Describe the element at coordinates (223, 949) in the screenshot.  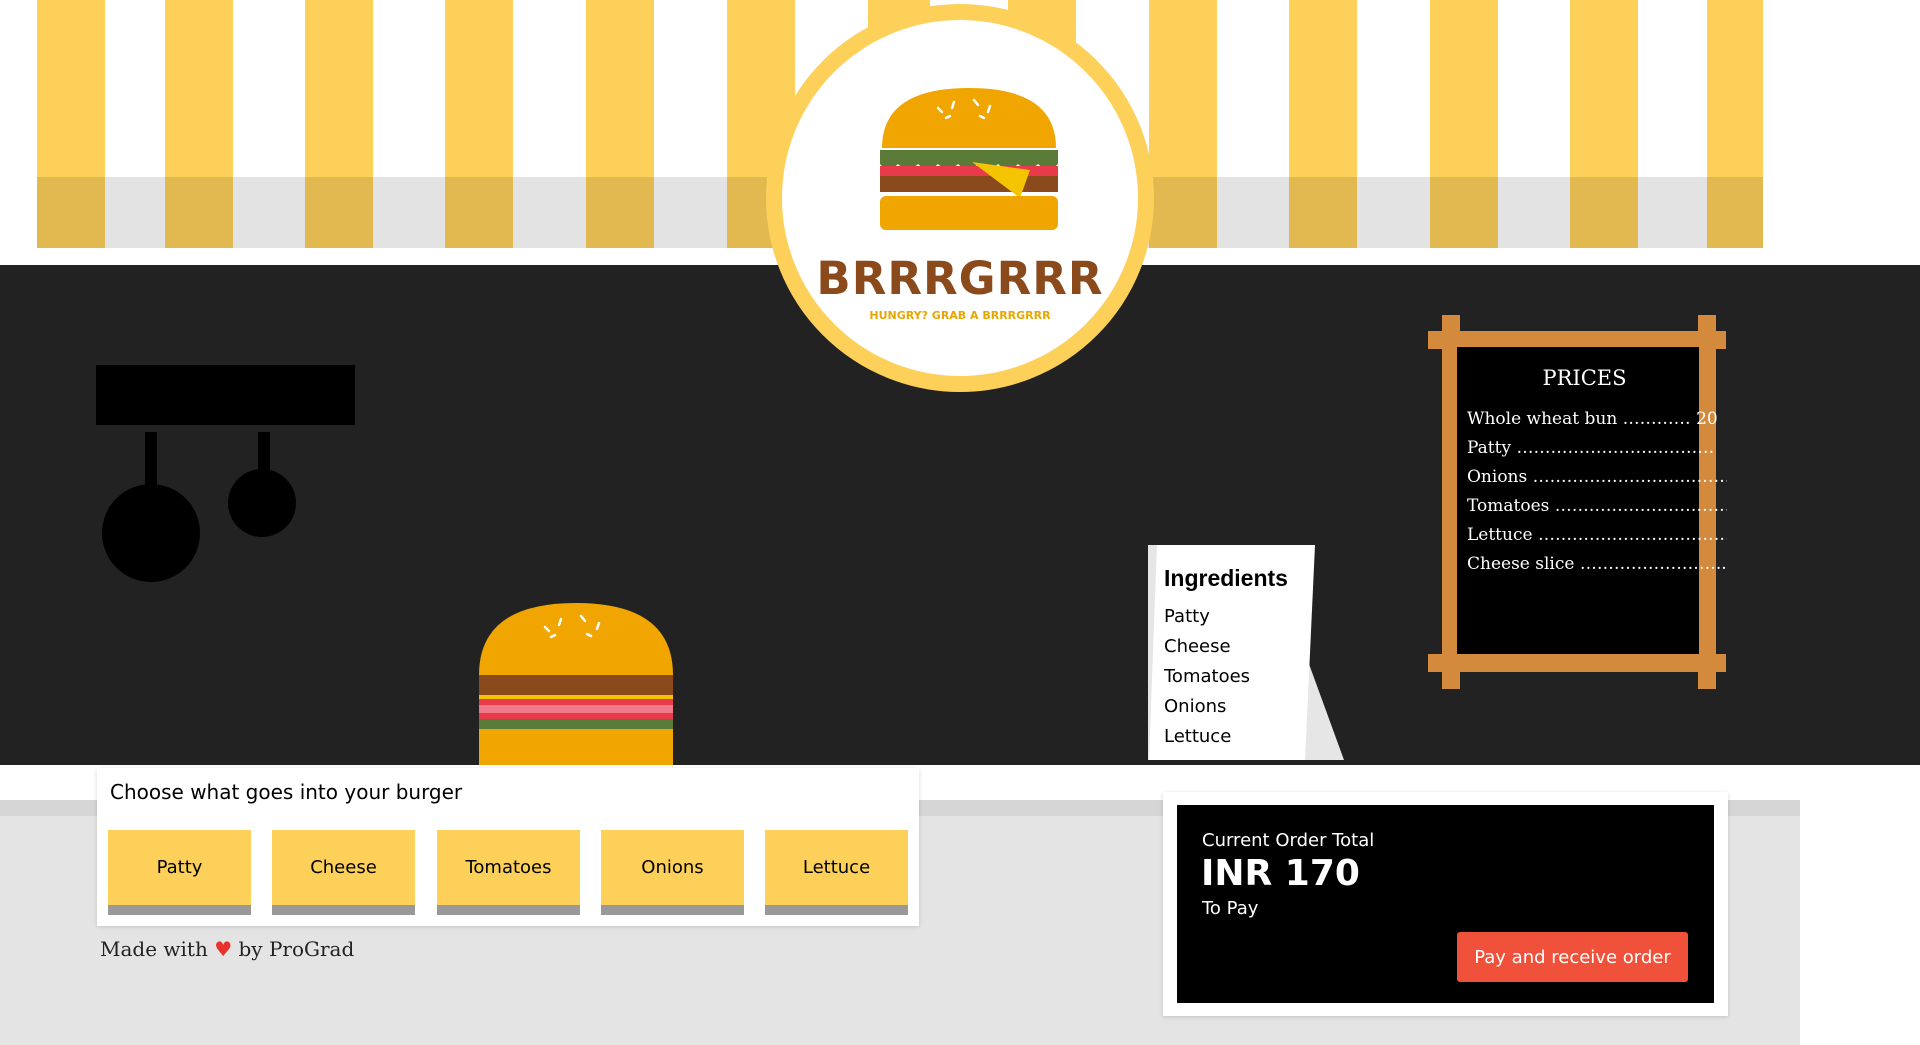
I see `heart-icon: ♥` at that location.